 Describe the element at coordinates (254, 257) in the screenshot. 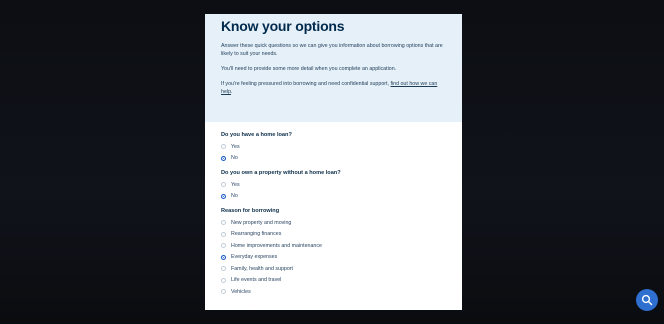

I see `option-label: Everyday expenses` at that location.